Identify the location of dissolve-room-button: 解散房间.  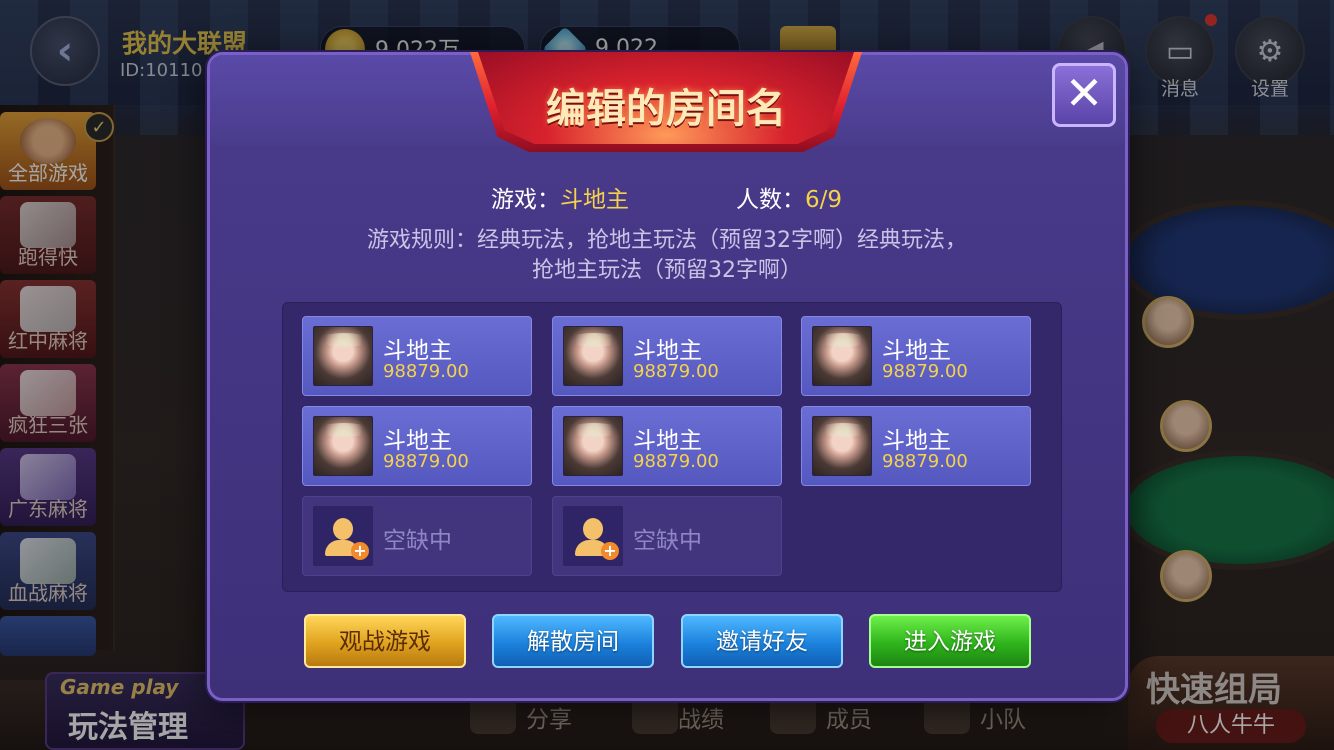
(573, 641).